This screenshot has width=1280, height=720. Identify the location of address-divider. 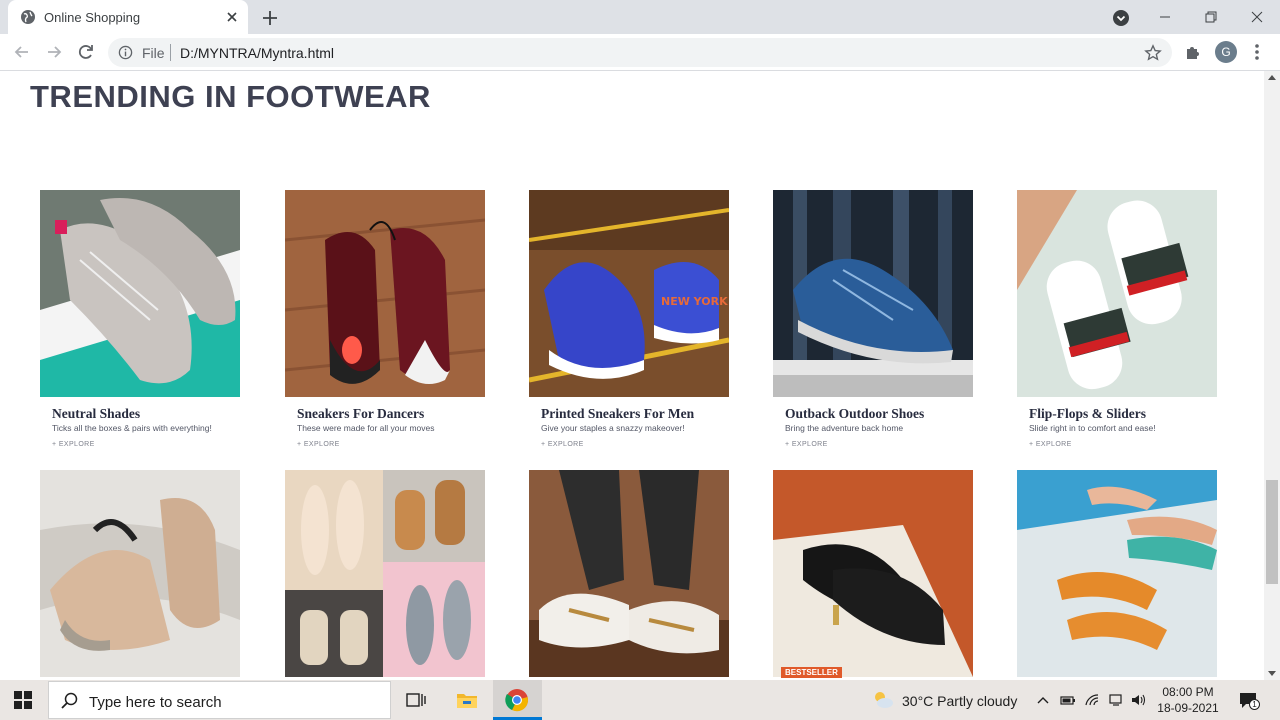
(170, 52).